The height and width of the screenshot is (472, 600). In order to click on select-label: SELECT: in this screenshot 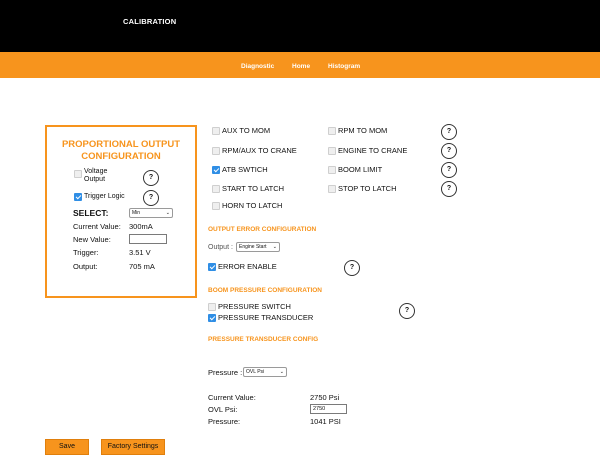, I will do `click(91, 213)`.